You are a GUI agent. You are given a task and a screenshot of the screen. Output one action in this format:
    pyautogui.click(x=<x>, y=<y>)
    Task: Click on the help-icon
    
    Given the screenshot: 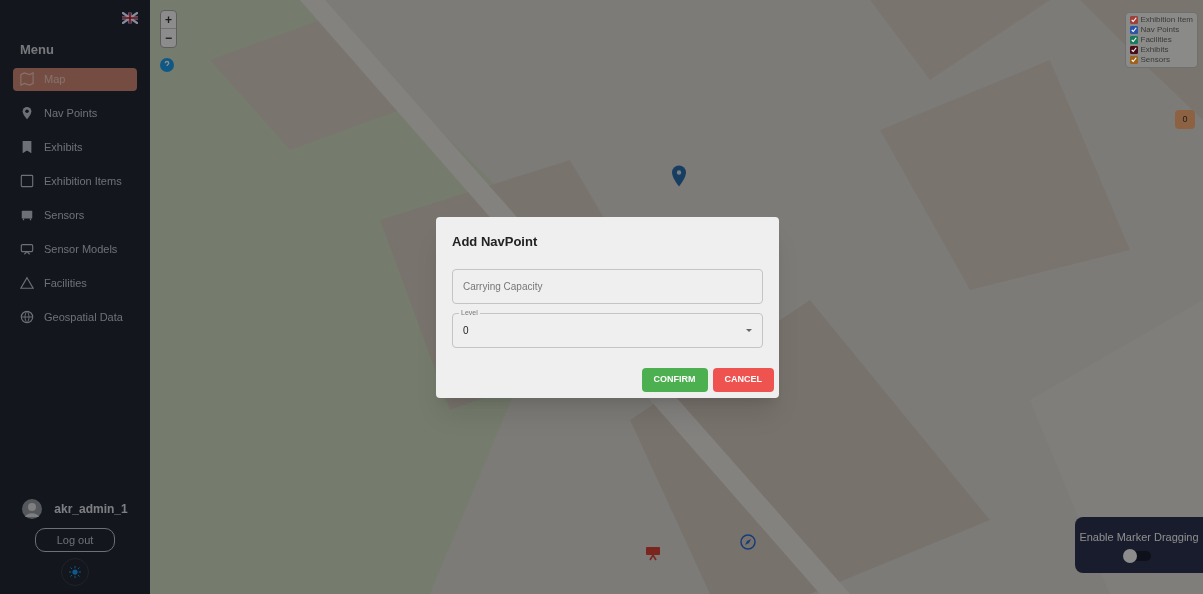 What is the action you would take?
    pyautogui.click(x=167, y=65)
    